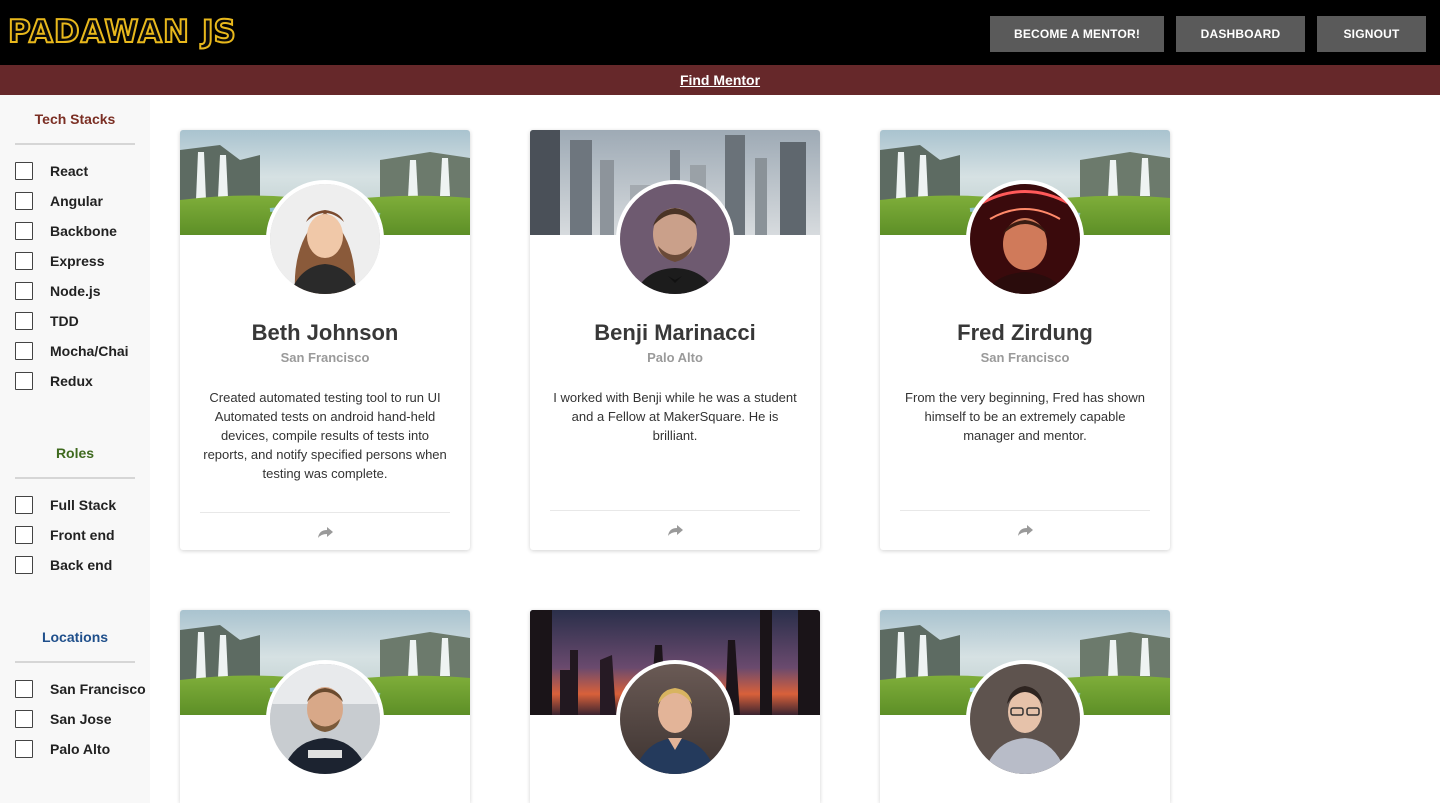  What do you see at coordinates (675, 333) in the screenshot?
I see `mentor-name: Benji Marinacci` at bounding box center [675, 333].